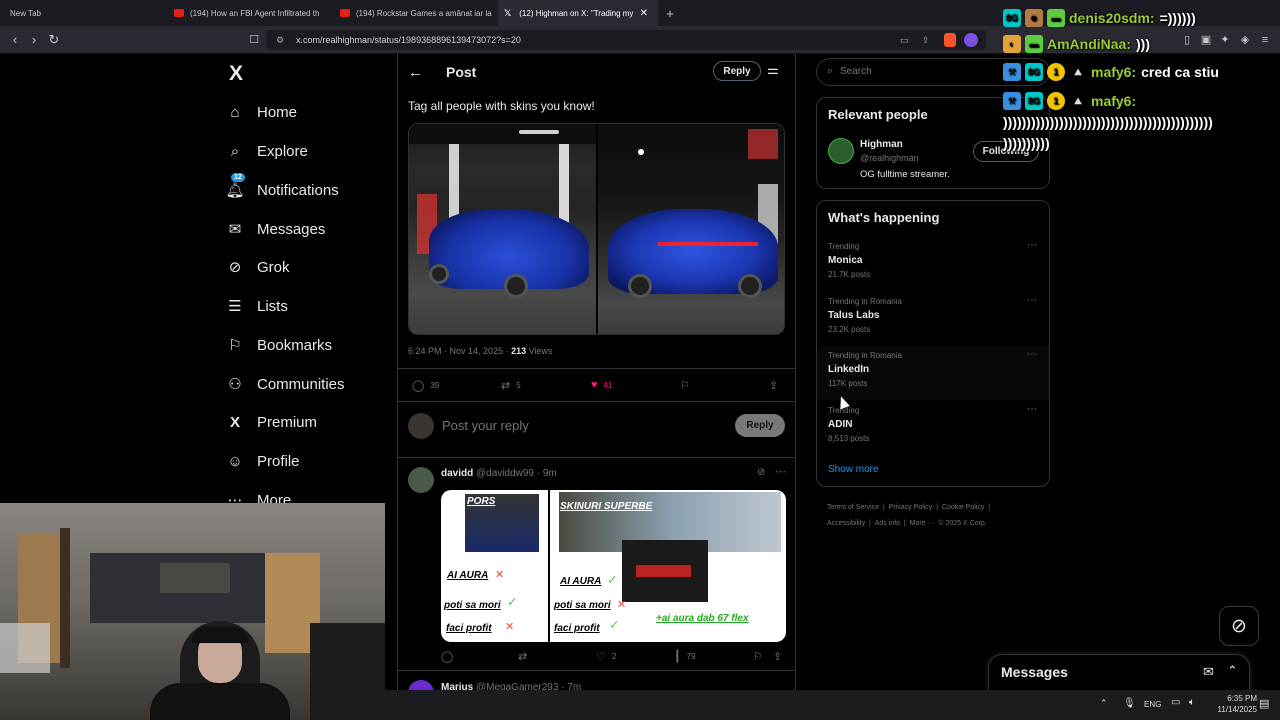  What do you see at coordinates (685, 656) in the screenshot?
I see `views-action: ┃ 79` at bounding box center [685, 656].